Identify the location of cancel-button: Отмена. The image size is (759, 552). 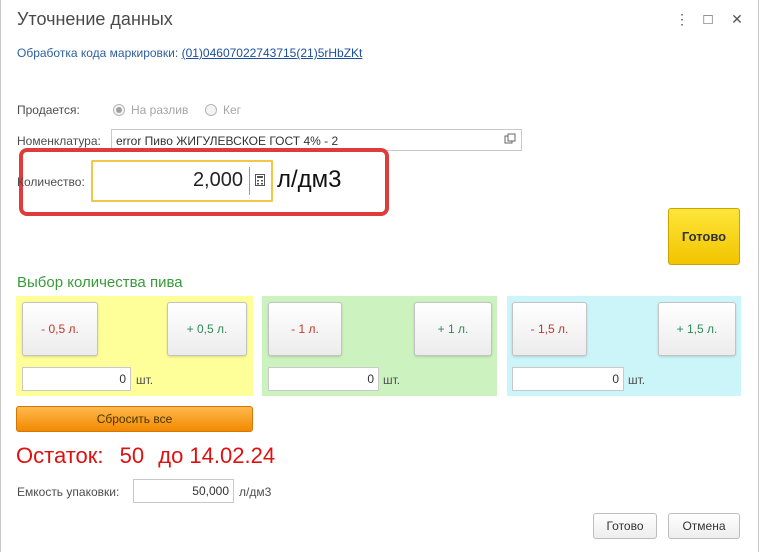
(704, 526).